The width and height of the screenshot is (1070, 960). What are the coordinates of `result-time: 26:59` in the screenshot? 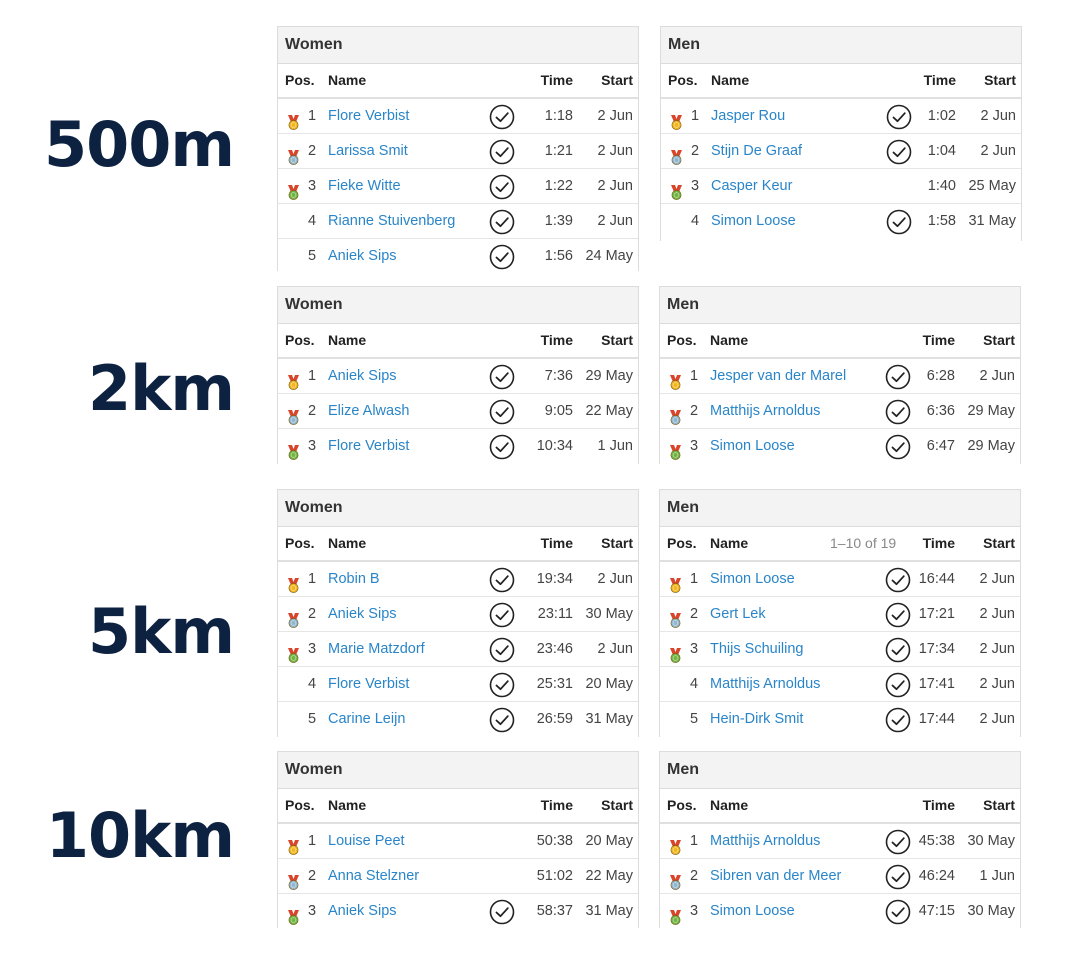 It's located at (554, 719).